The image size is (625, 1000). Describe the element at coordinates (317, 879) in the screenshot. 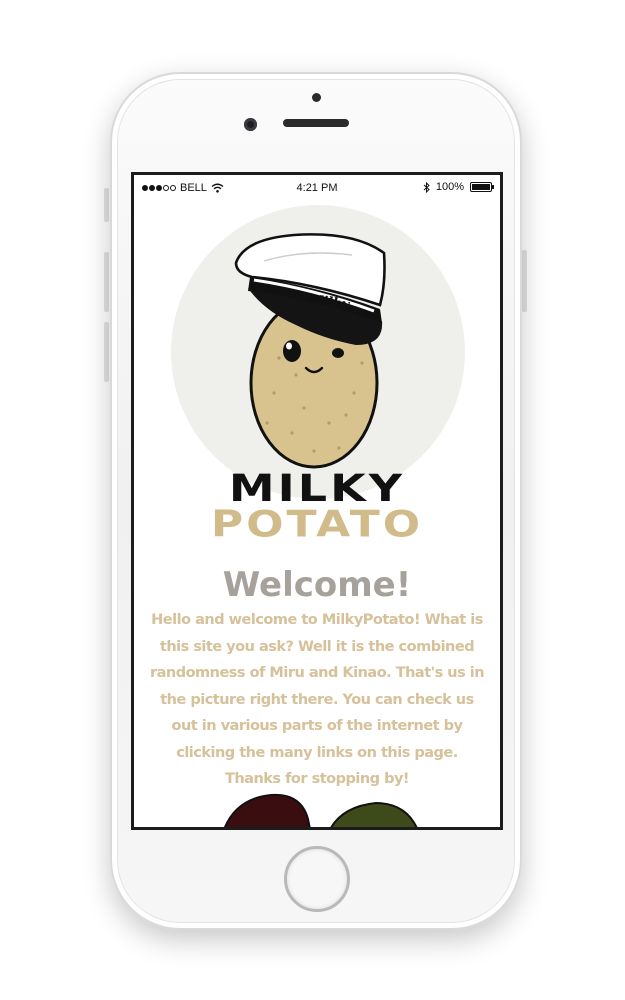

I see `home-button` at that location.